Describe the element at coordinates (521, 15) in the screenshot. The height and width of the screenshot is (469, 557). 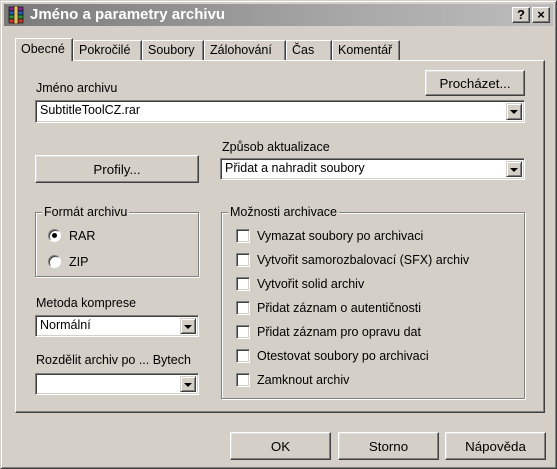
I see `help-title-button: ?` at that location.